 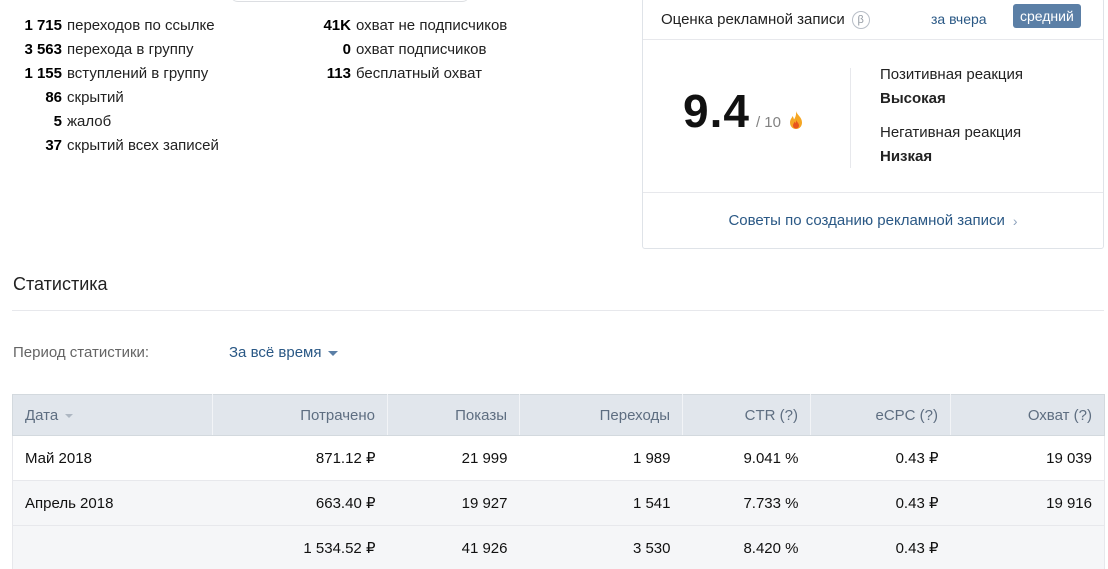 I want to click on period-dropdown-value: За всё время, so click(x=275, y=352).